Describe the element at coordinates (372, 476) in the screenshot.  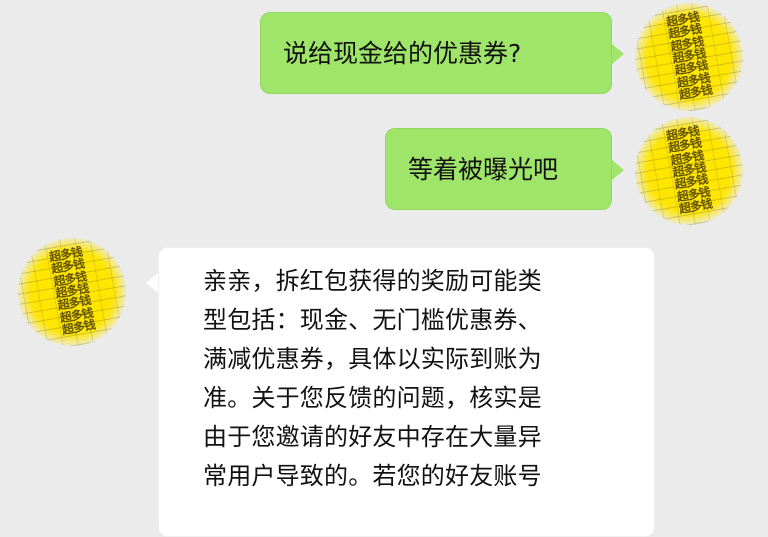
I see `message-line: 常用户导致的。若您的好友账号` at that location.